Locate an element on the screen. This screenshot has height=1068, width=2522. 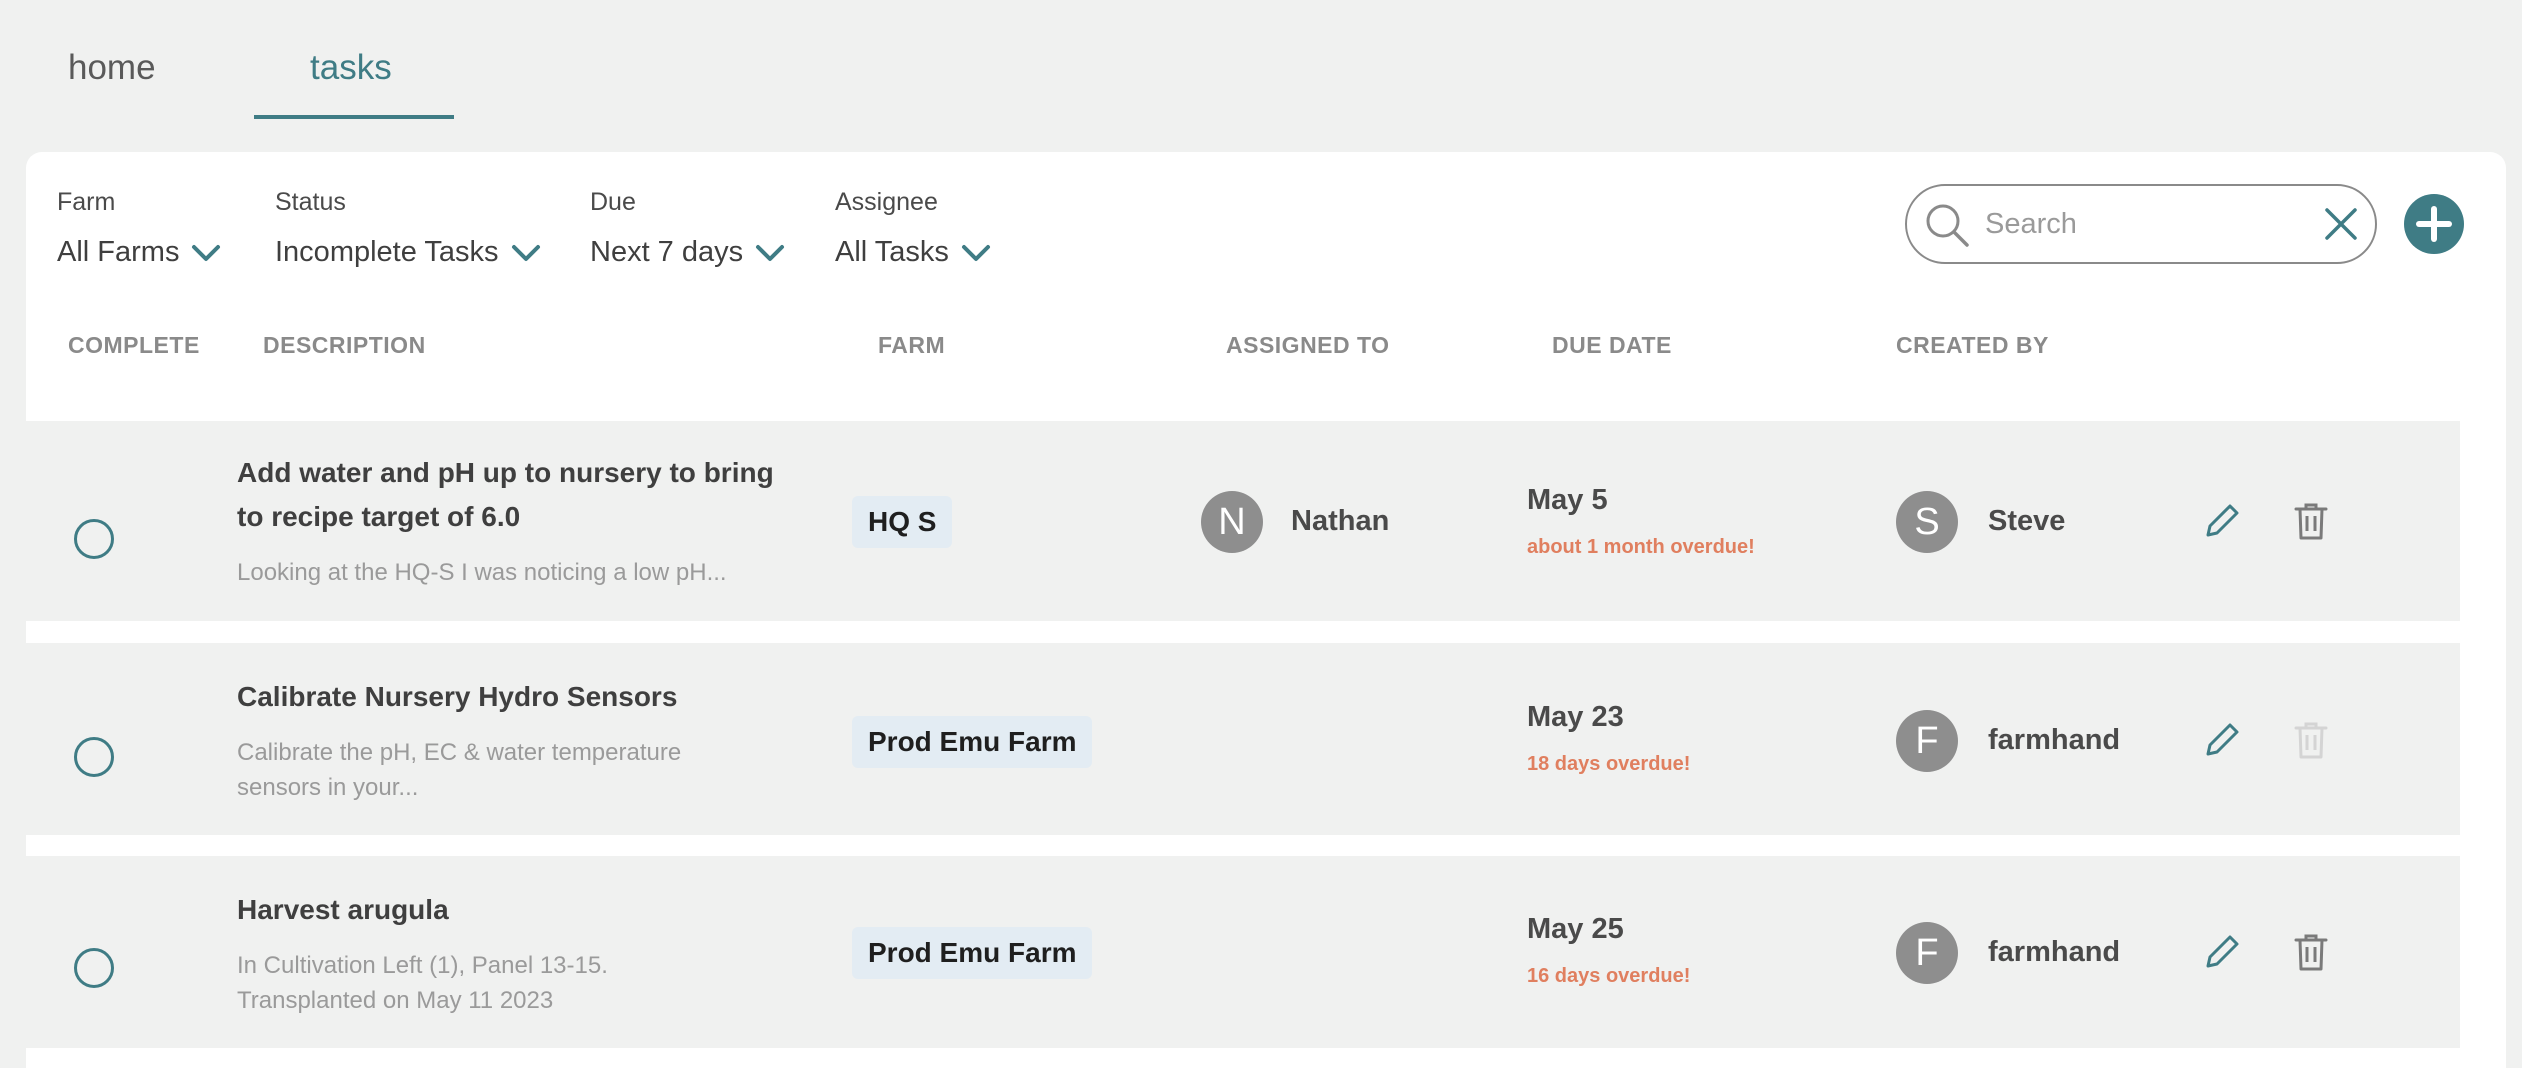
assignee-filter-label: Assignee is located at coordinates (886, 202).